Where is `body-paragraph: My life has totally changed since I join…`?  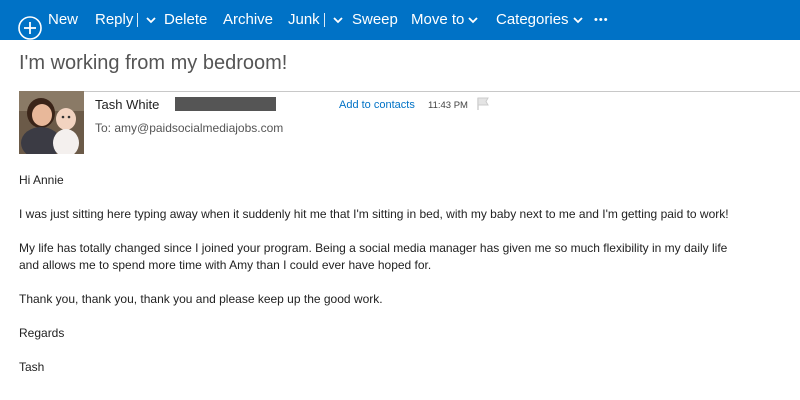 body-paragraph: My life has totally changed since I join… is located at coordinates (373, 256).